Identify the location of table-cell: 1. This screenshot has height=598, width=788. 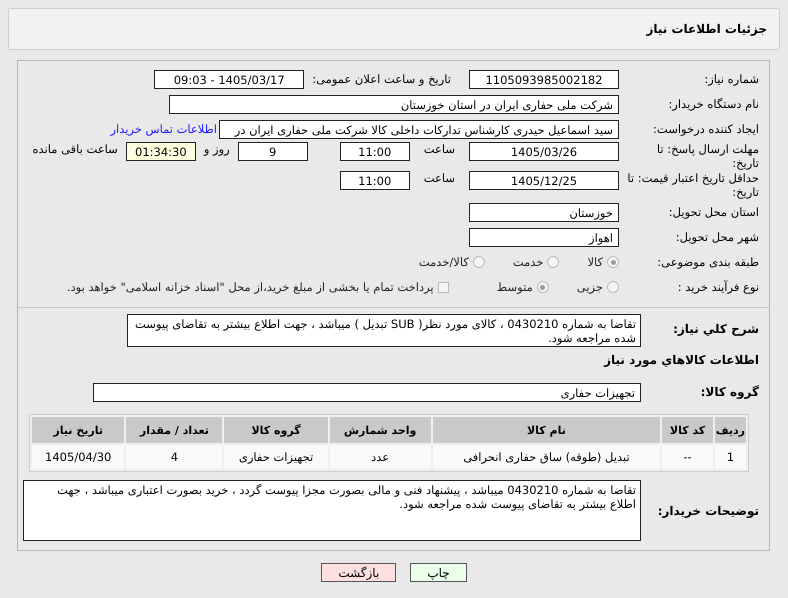
(730, 457).